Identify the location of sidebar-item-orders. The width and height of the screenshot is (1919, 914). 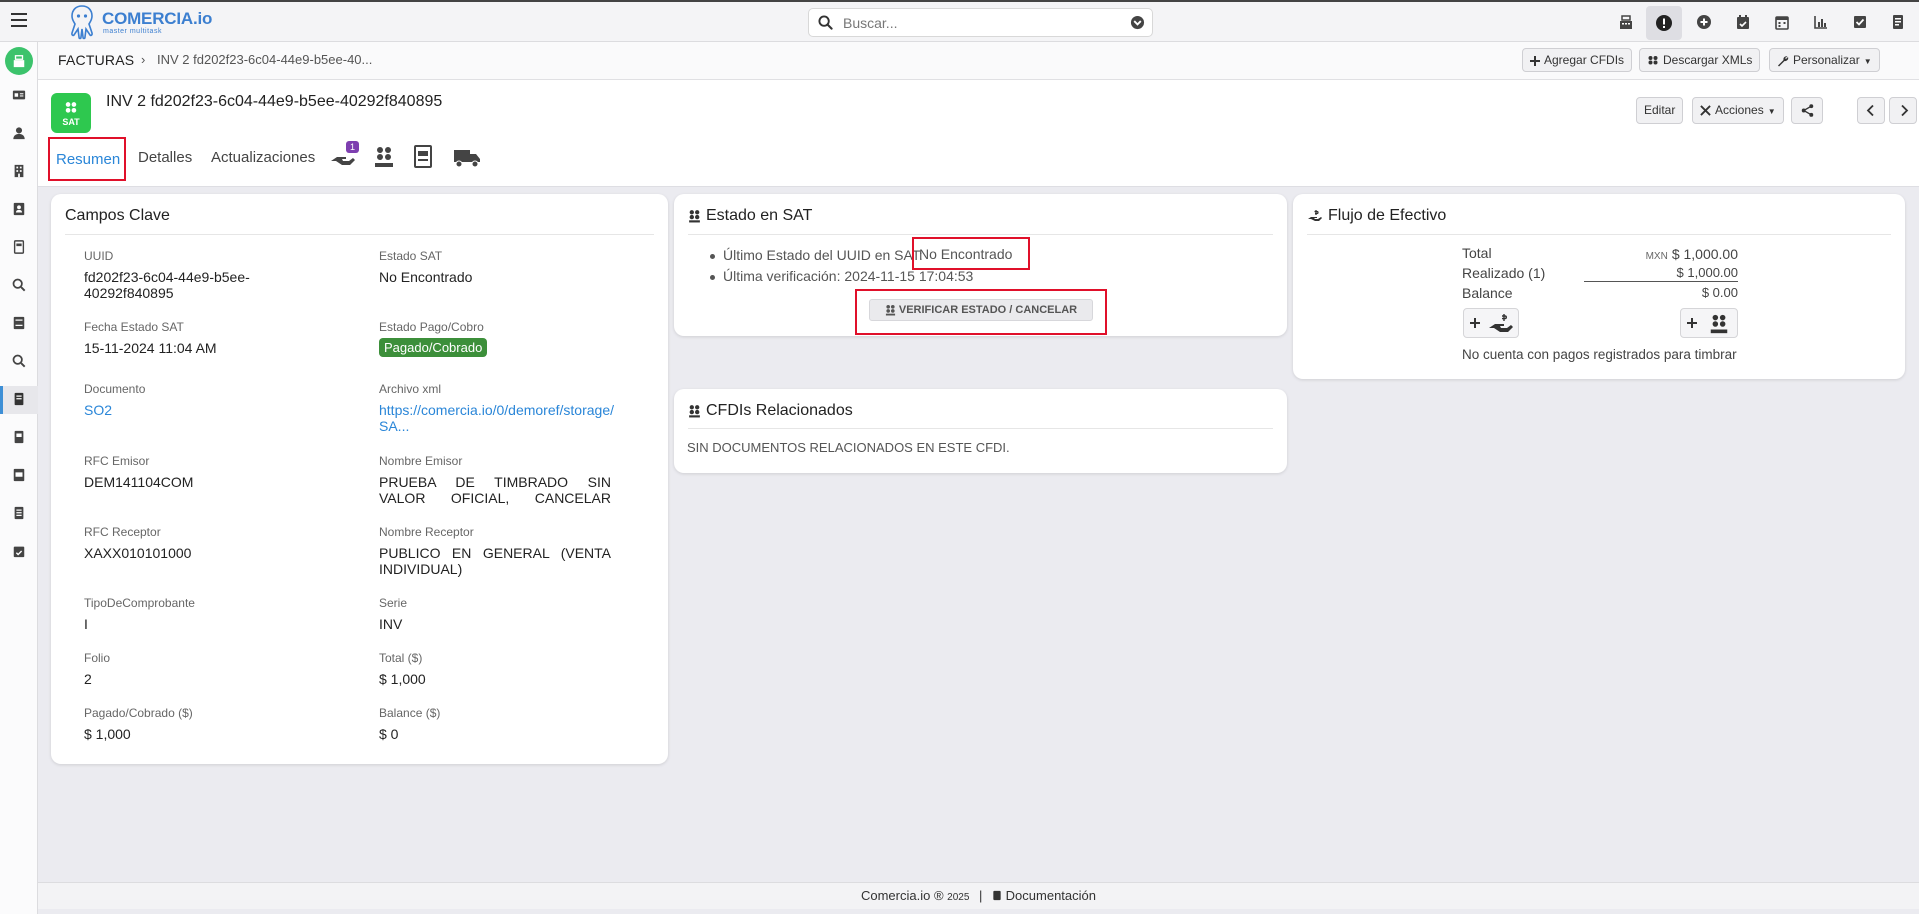
(19, 324).